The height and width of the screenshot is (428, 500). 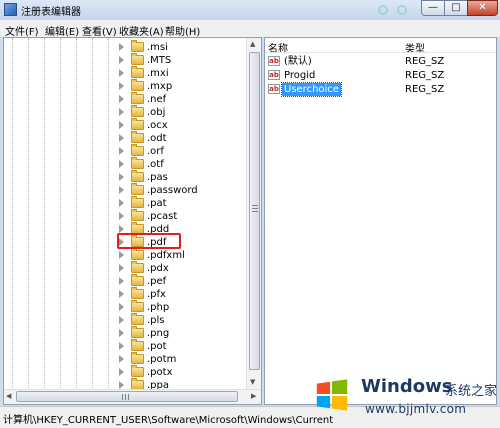 I want to click on value-row: ab (默认) REG_SZ, so click(x=380, y=61).